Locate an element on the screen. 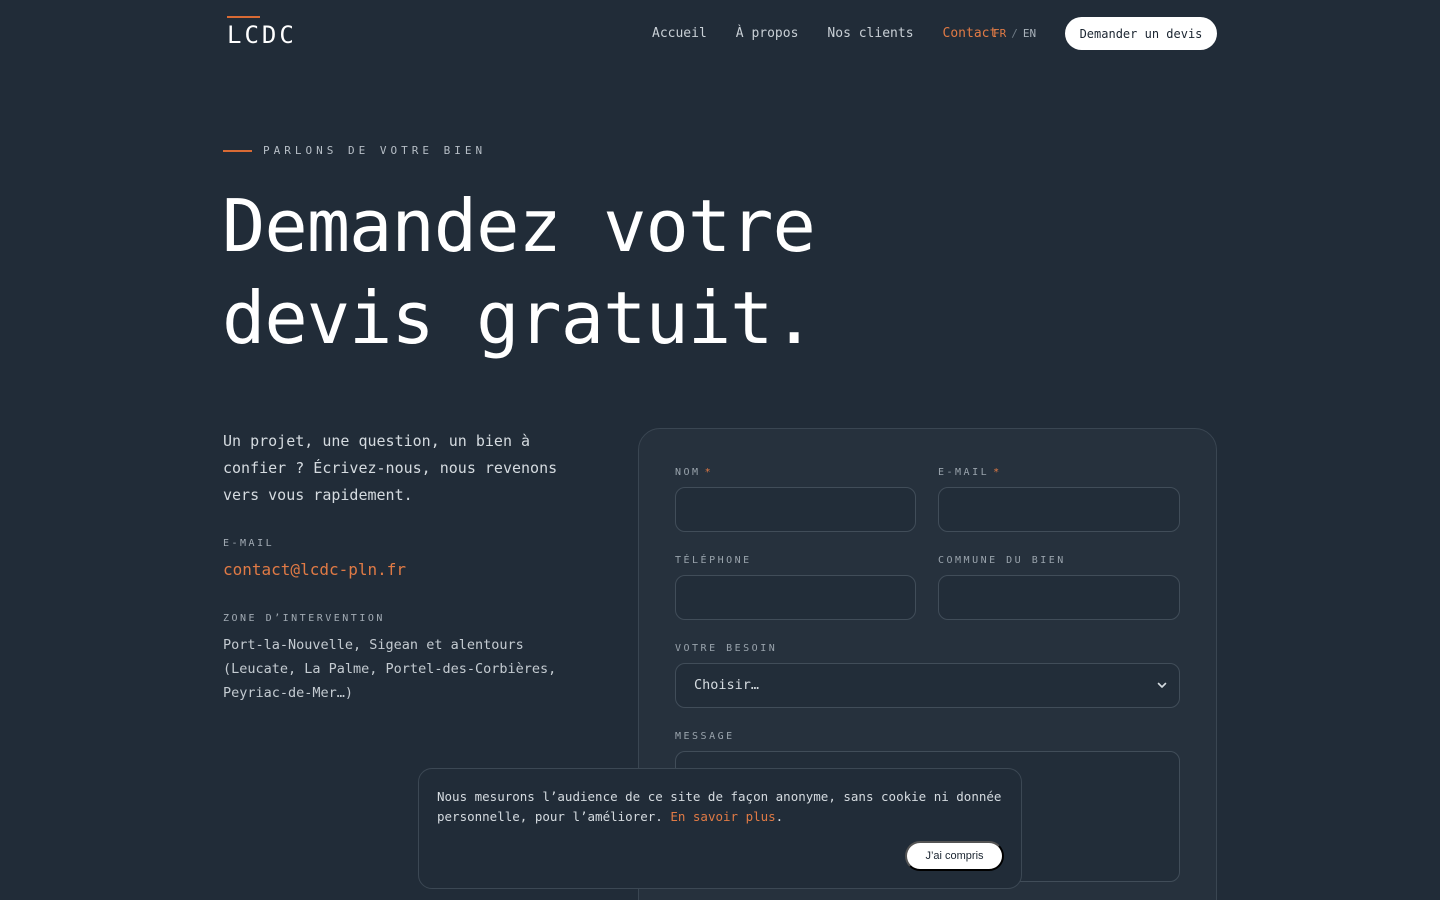  cookie-learn-more-link: En savoir plus is located at coordinates (722, 816).